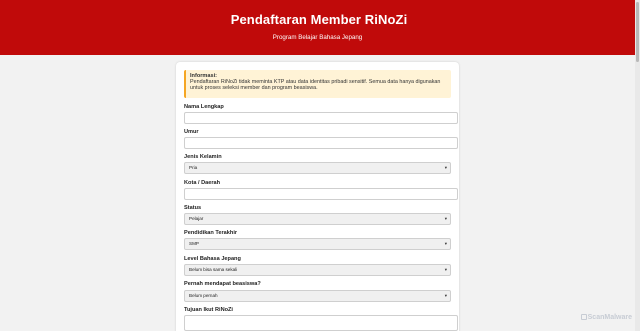 The width and height of the screenshot is (640, 331). What do you see at coordinates (317, 270) in the screenshot?
I see `level-select: Belum bisa sama sekali ▾` at bounding box center [317, 270].